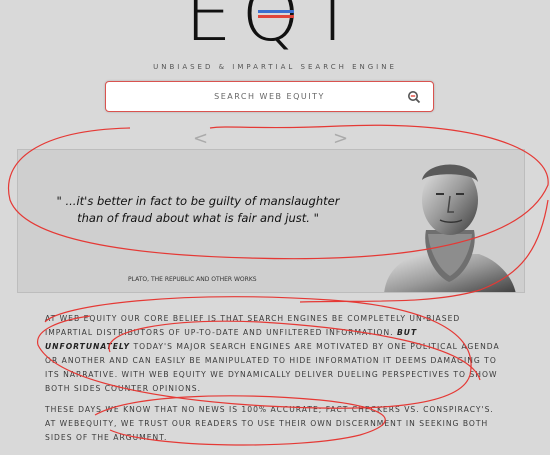  What do you see at coordinates (276, 14) in the screenshot?
I see `logo-stripes-icon` at bounding box center [276, 14].